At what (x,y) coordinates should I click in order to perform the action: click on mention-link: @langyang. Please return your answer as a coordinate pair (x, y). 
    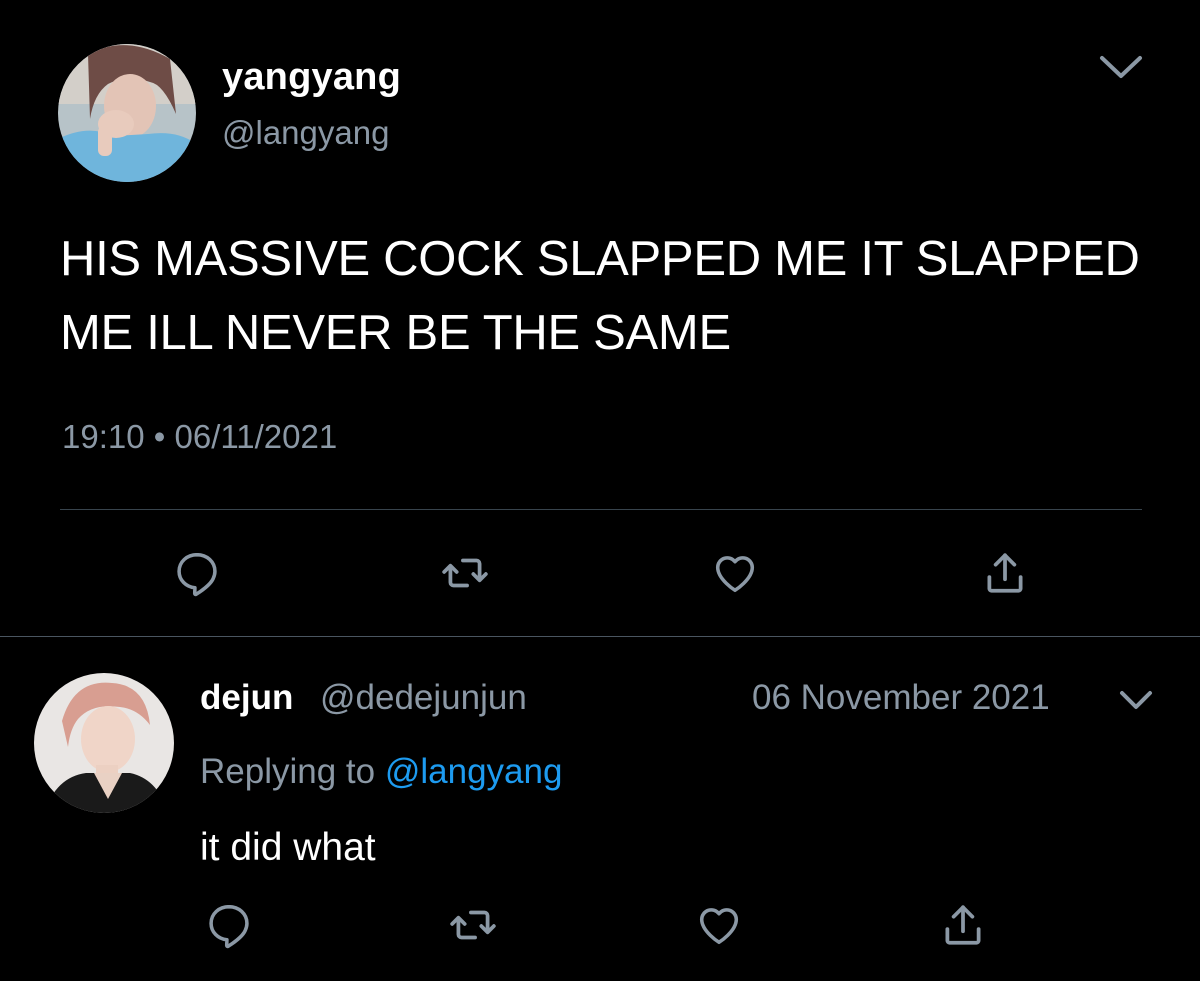
    Looking at the image, I should click on (474, 771).